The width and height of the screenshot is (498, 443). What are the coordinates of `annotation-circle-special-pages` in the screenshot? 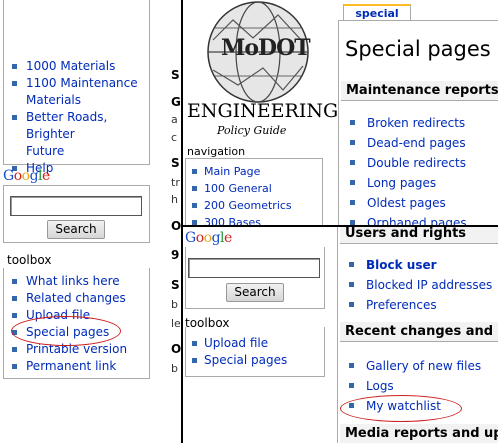 It's located at (66, 331).